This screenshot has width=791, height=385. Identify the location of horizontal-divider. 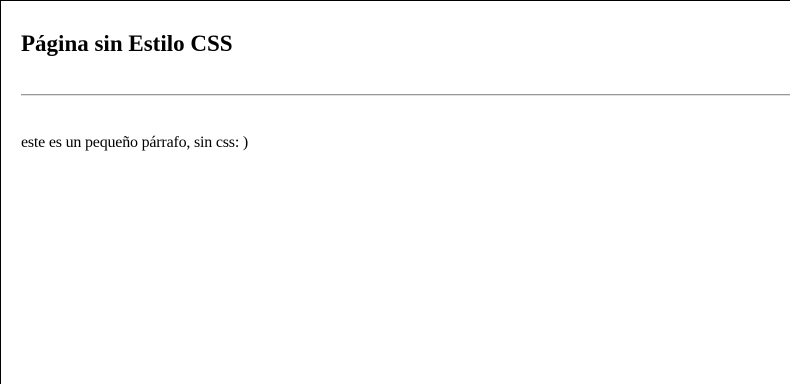
(405, 95).